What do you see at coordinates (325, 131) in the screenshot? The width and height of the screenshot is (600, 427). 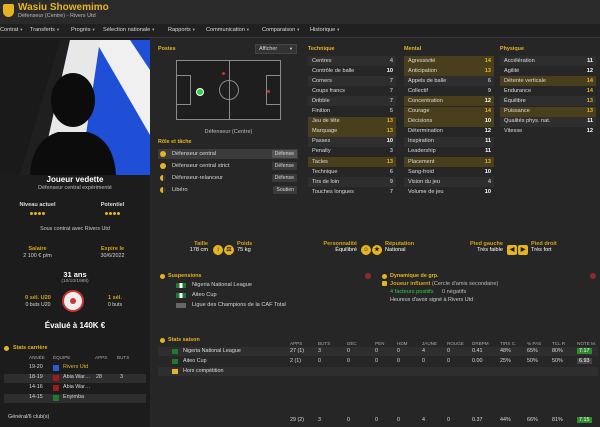 I see `attribute-name: Marquage` at bounding box center [325, 131].